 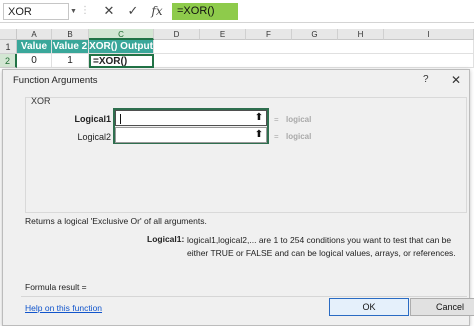 What do you see at coordinates (314, 61) in the screenshot?
I see `cells-row2-empty` at bounding box center [314, 61].